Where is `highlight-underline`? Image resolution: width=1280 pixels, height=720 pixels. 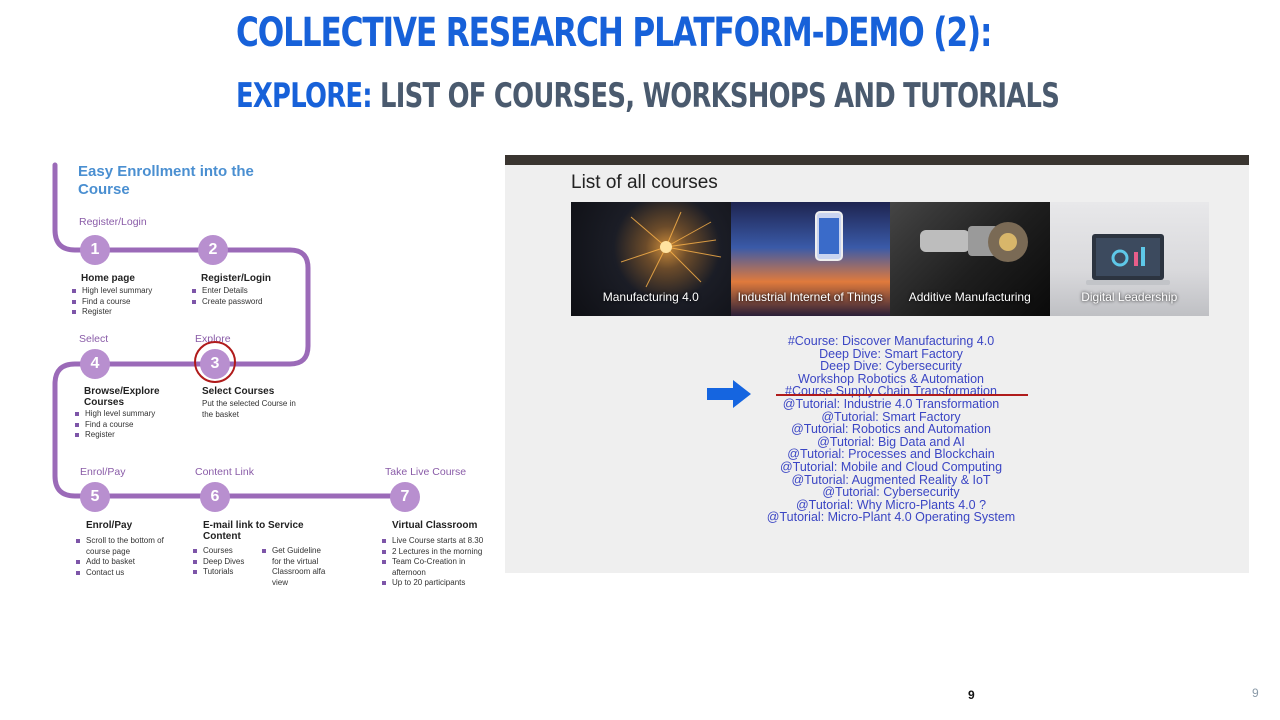
highlight-underline is located at coordinates (902, 395).